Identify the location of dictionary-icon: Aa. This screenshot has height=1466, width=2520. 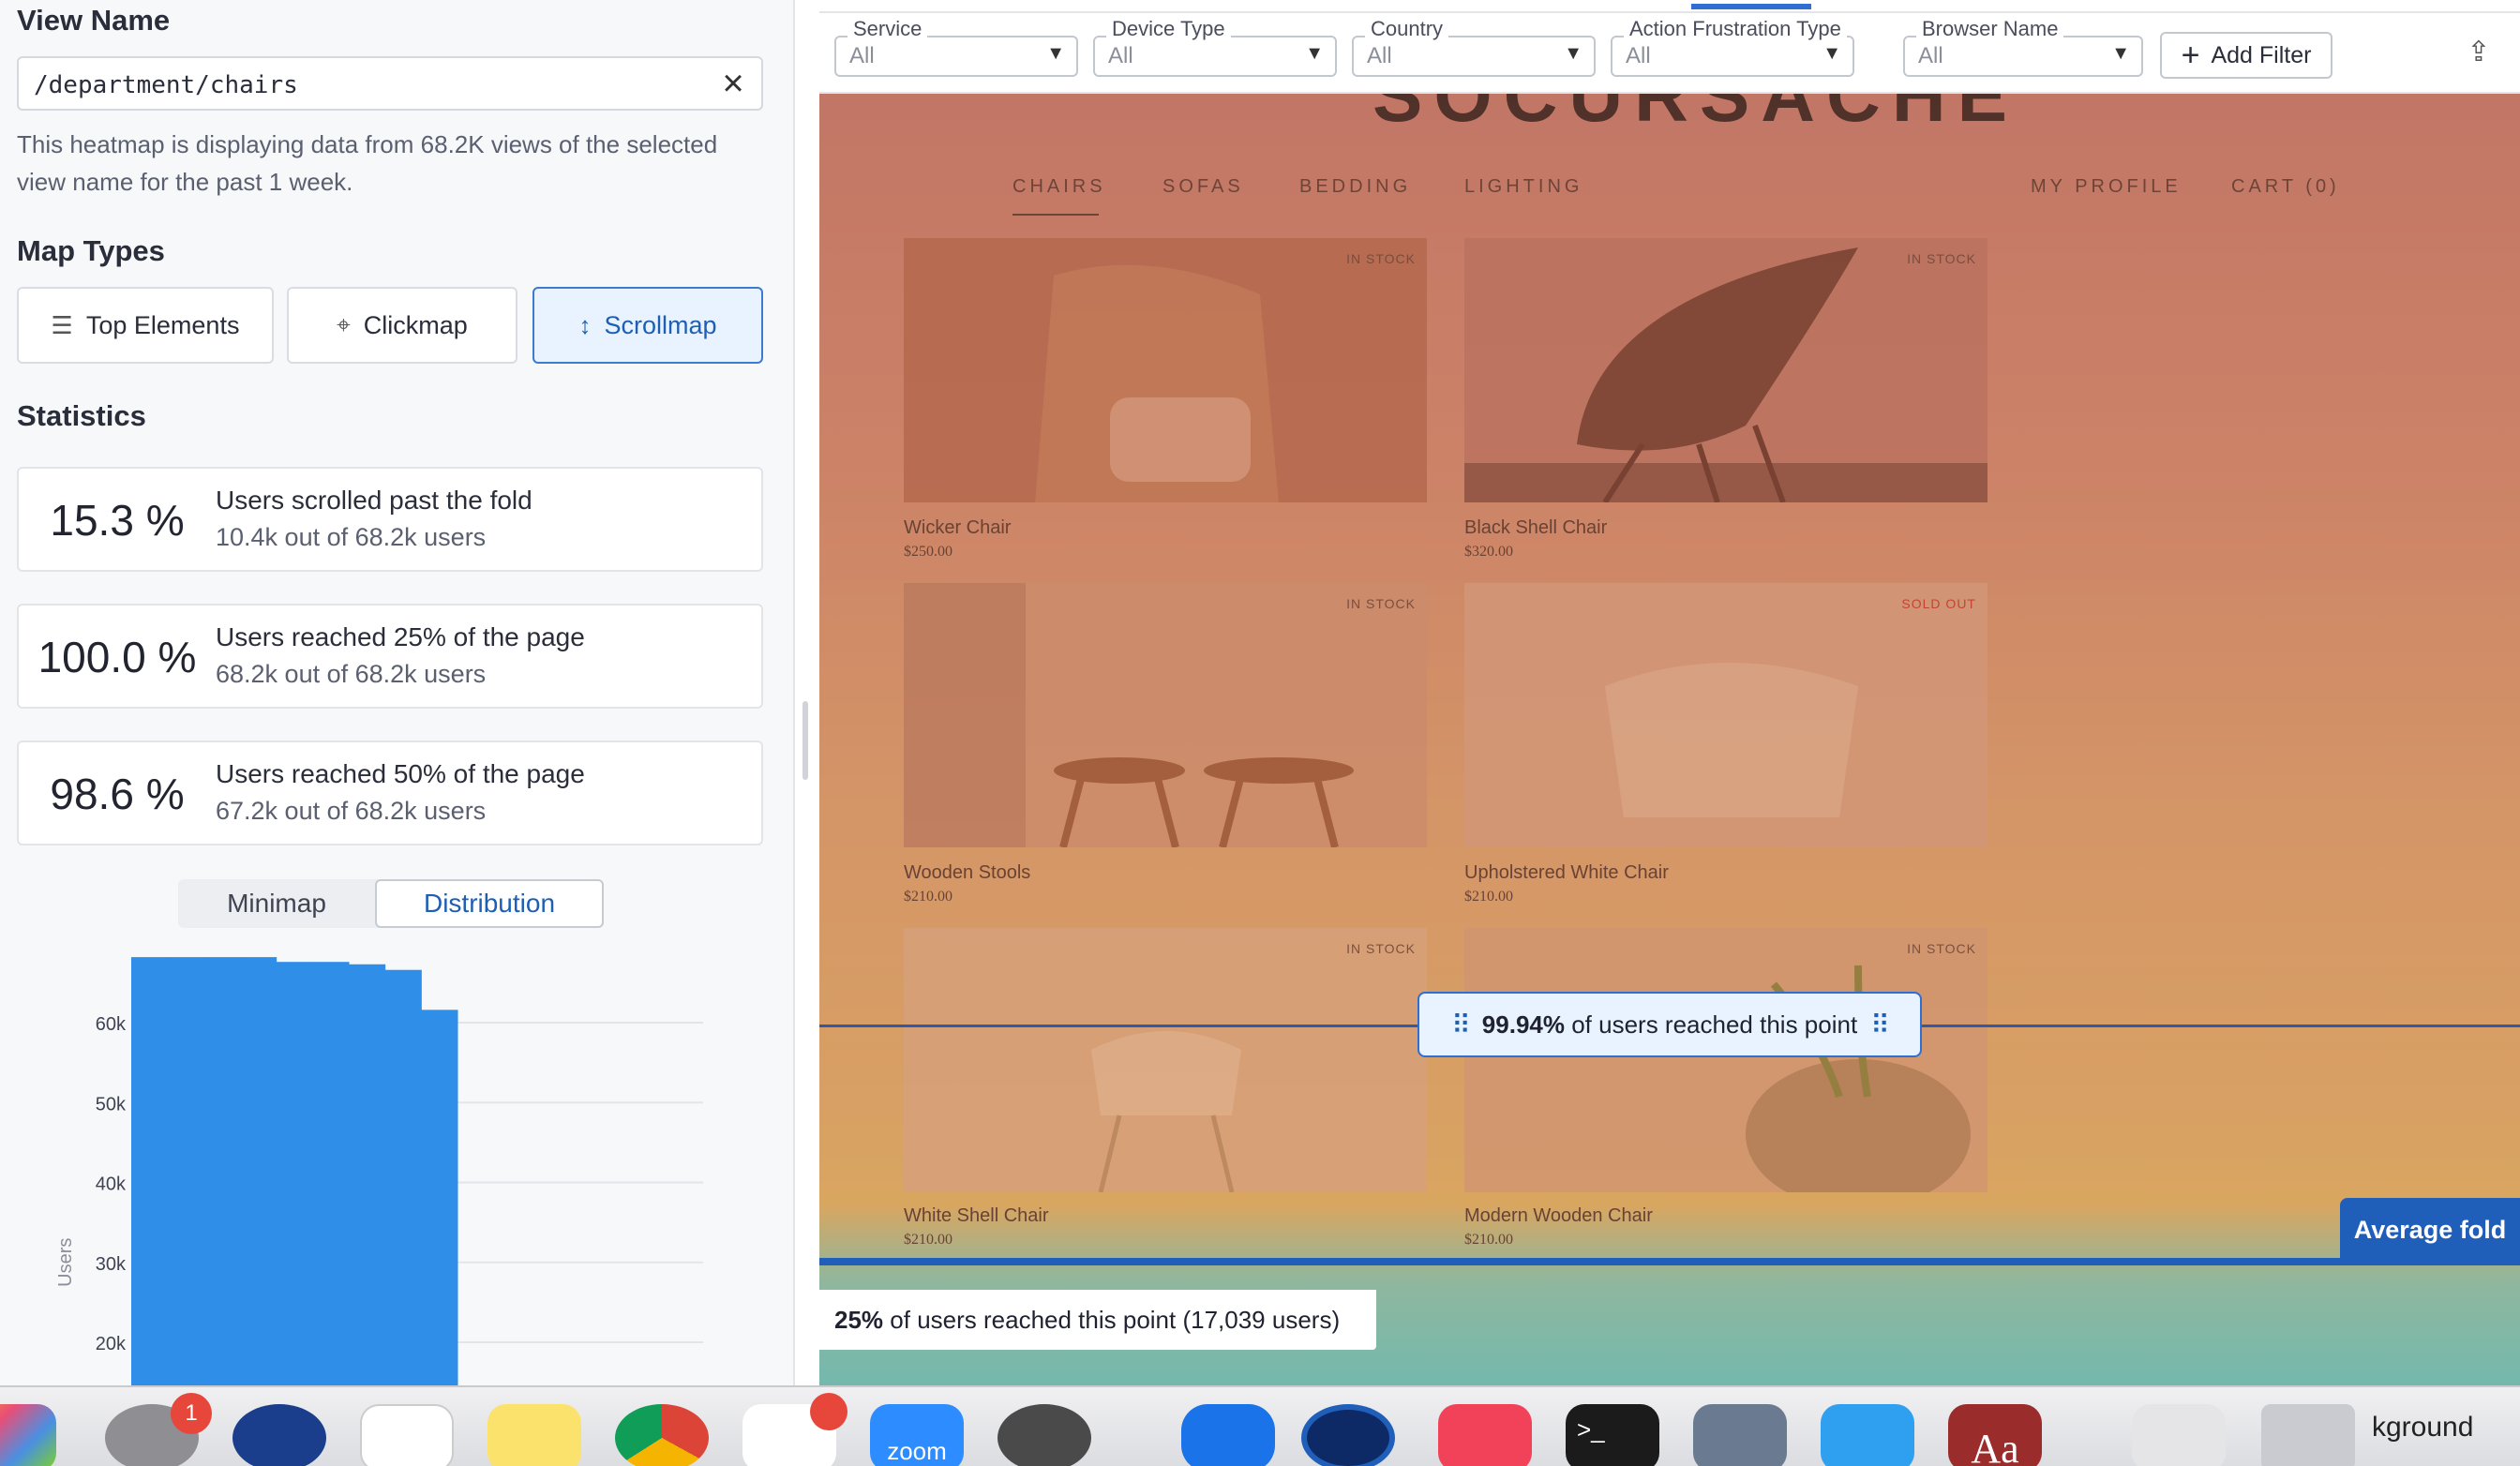
(1995, 1435).